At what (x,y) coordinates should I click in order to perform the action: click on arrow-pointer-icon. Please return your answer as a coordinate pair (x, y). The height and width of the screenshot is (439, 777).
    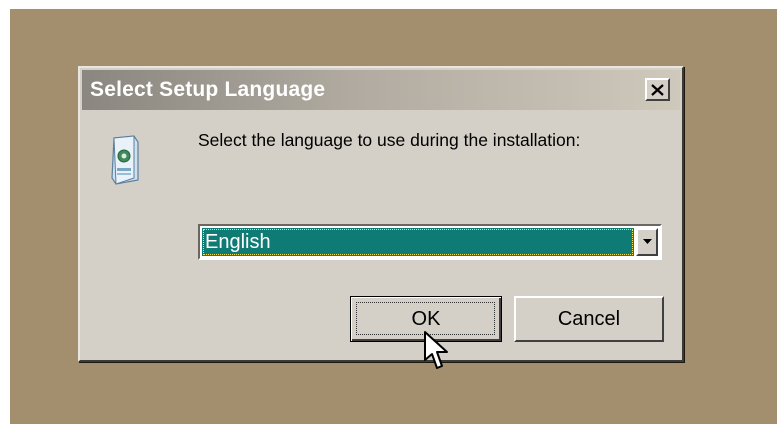
    Looking at the image, I should click on (436, 350).